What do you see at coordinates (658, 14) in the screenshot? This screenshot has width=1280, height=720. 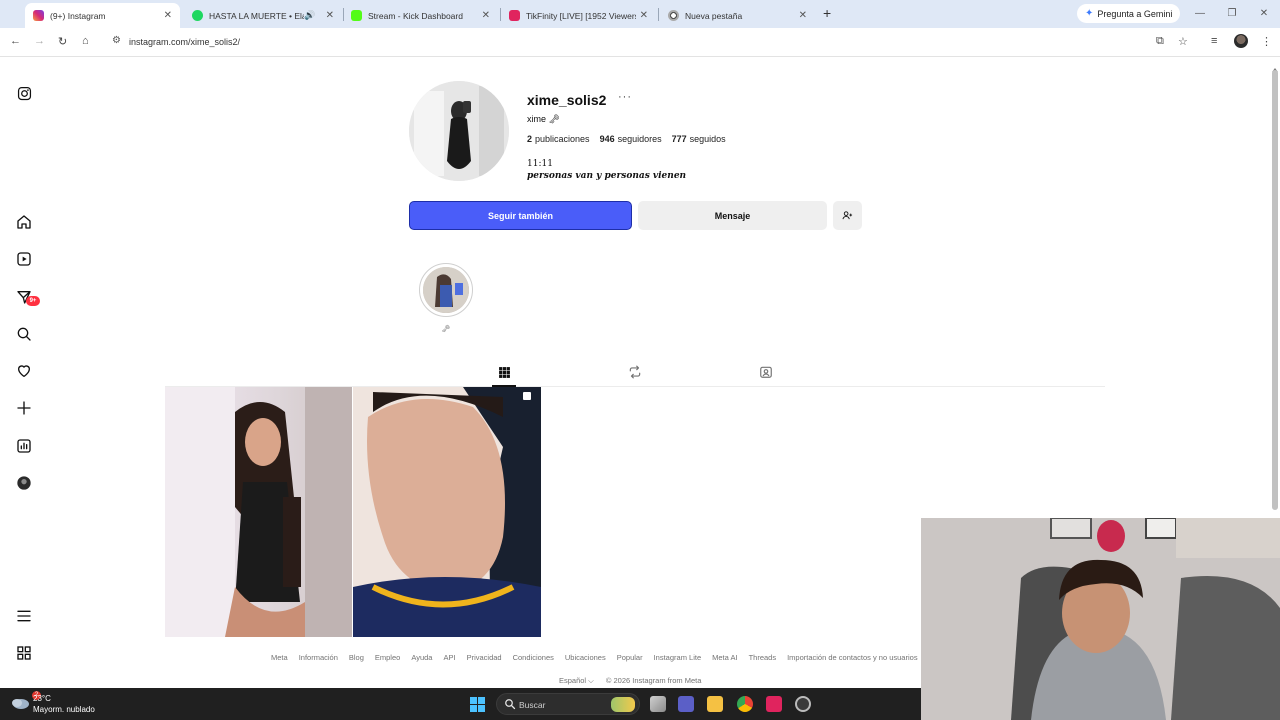 I see `tab-separator` at bounding box center [658, 14].